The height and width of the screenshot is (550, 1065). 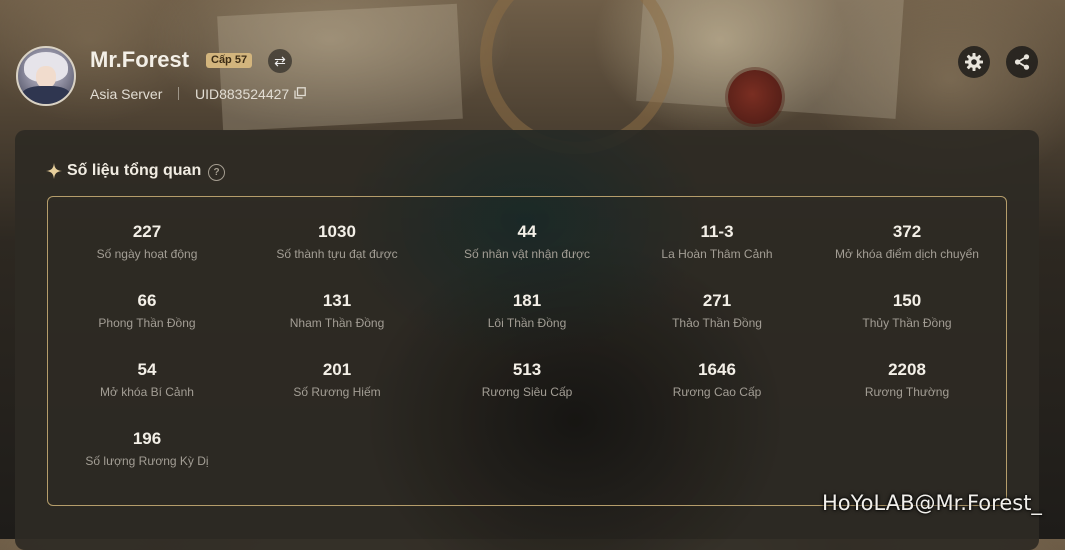 What do you see at coordinates (932, 503) in the screenshot?
I see `watermark: HoYoLAB@Mr.Forest_` at bounding box center [932, 503].